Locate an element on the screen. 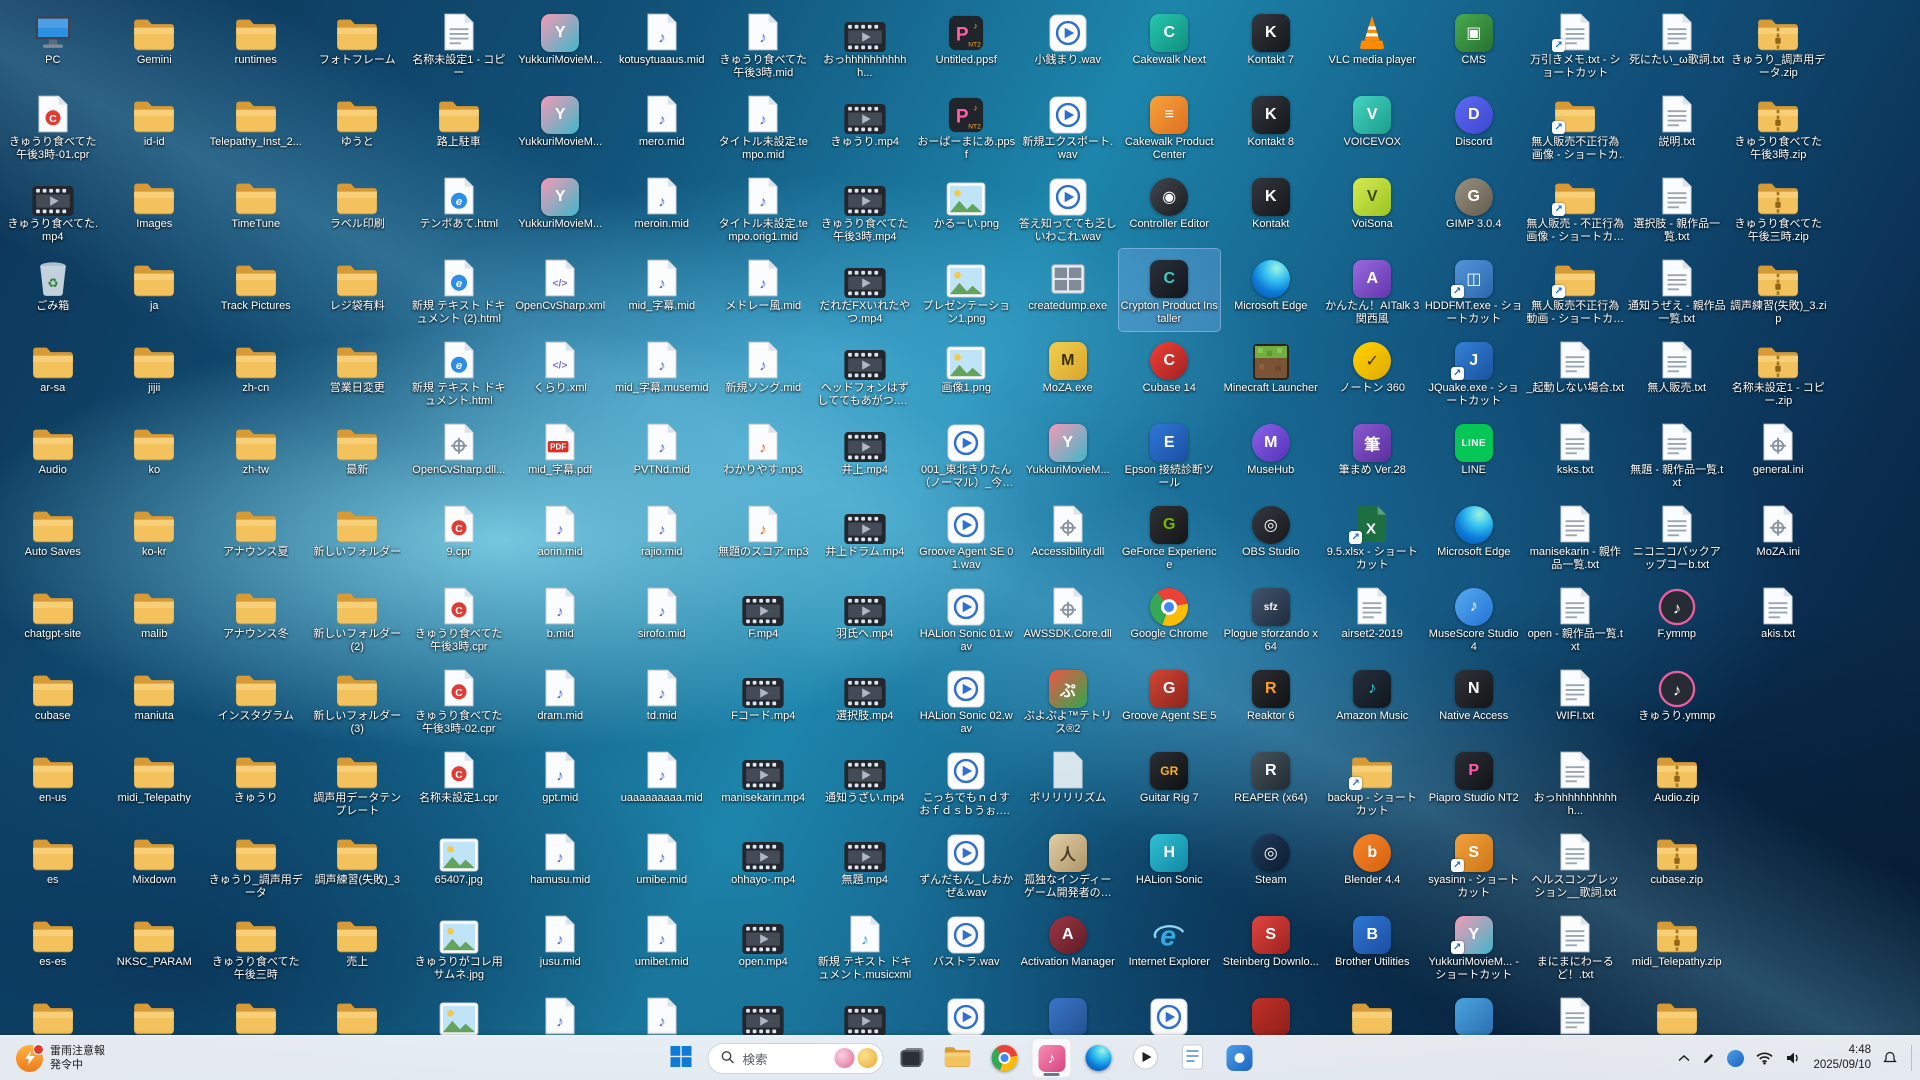 This screenshot has height=1080, width=1920. desktop-icon: B Brother Utilities is located at coordinates (1373, 946).